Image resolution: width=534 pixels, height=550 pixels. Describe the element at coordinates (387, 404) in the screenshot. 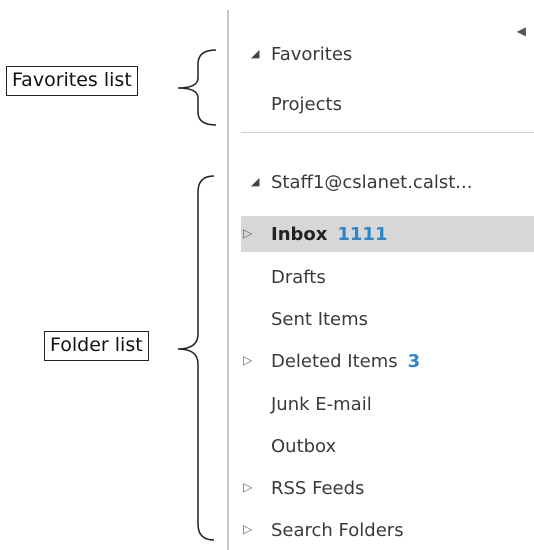

I see `folder-junk-email: Junk E-mail` at that location.